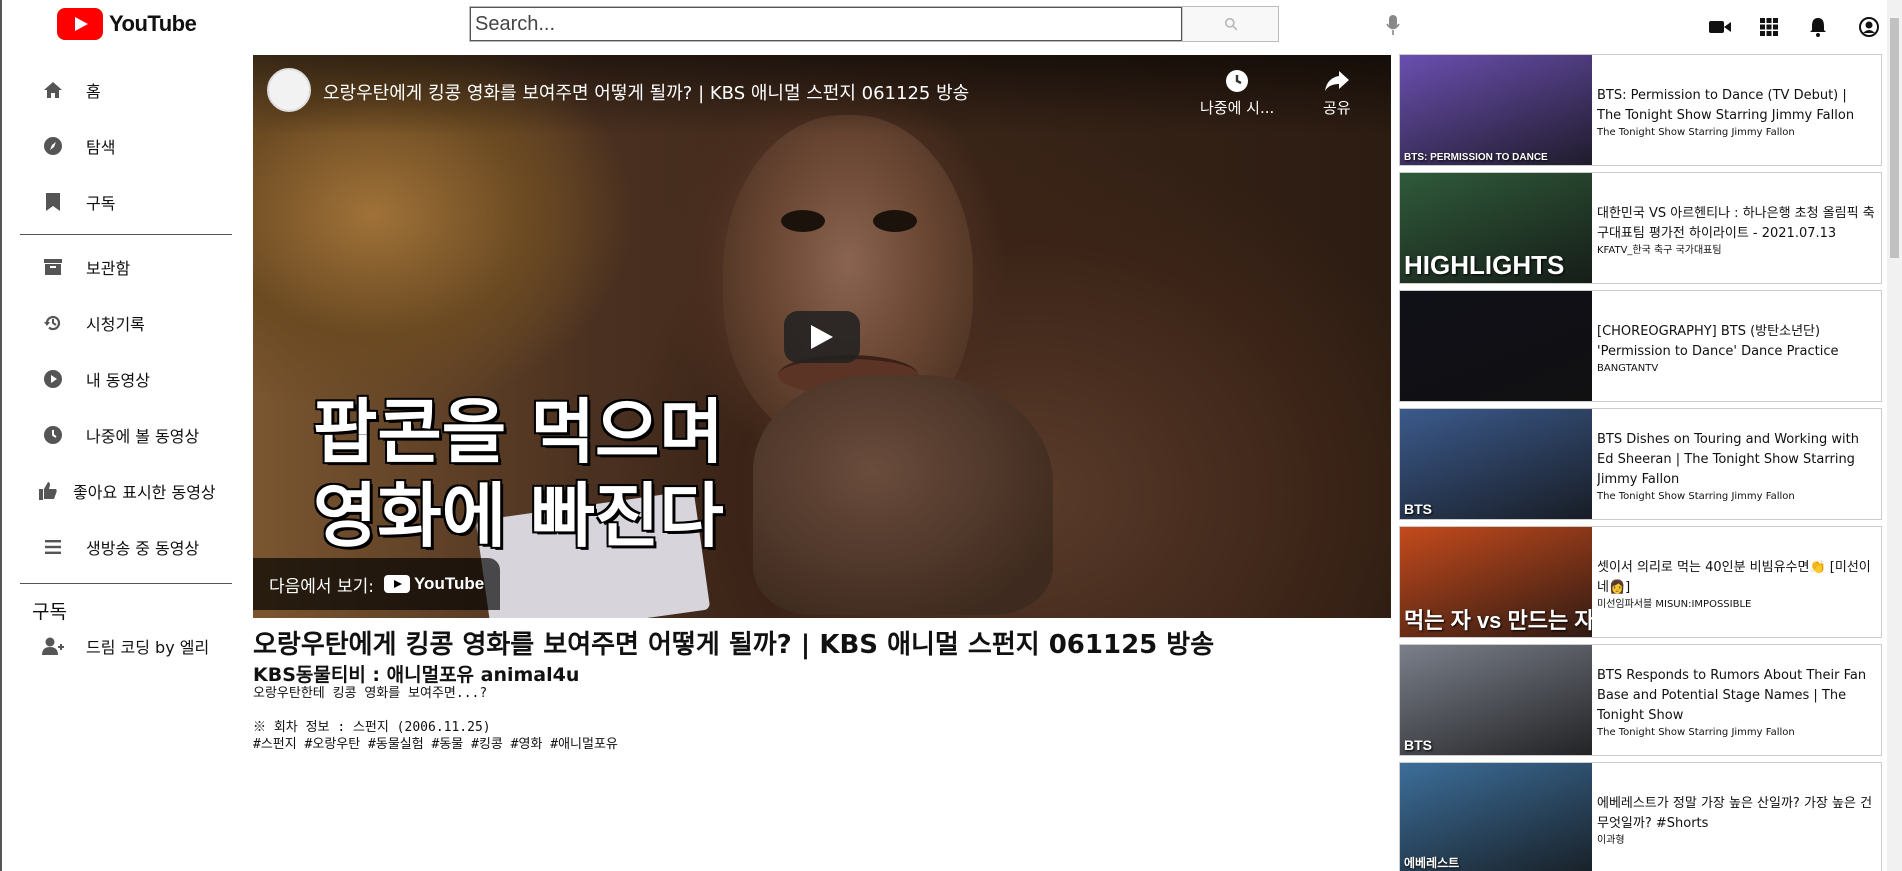  Describe the element at coordinates (903, 495) in the screenshot. I see `orangutan-hand` at that location.